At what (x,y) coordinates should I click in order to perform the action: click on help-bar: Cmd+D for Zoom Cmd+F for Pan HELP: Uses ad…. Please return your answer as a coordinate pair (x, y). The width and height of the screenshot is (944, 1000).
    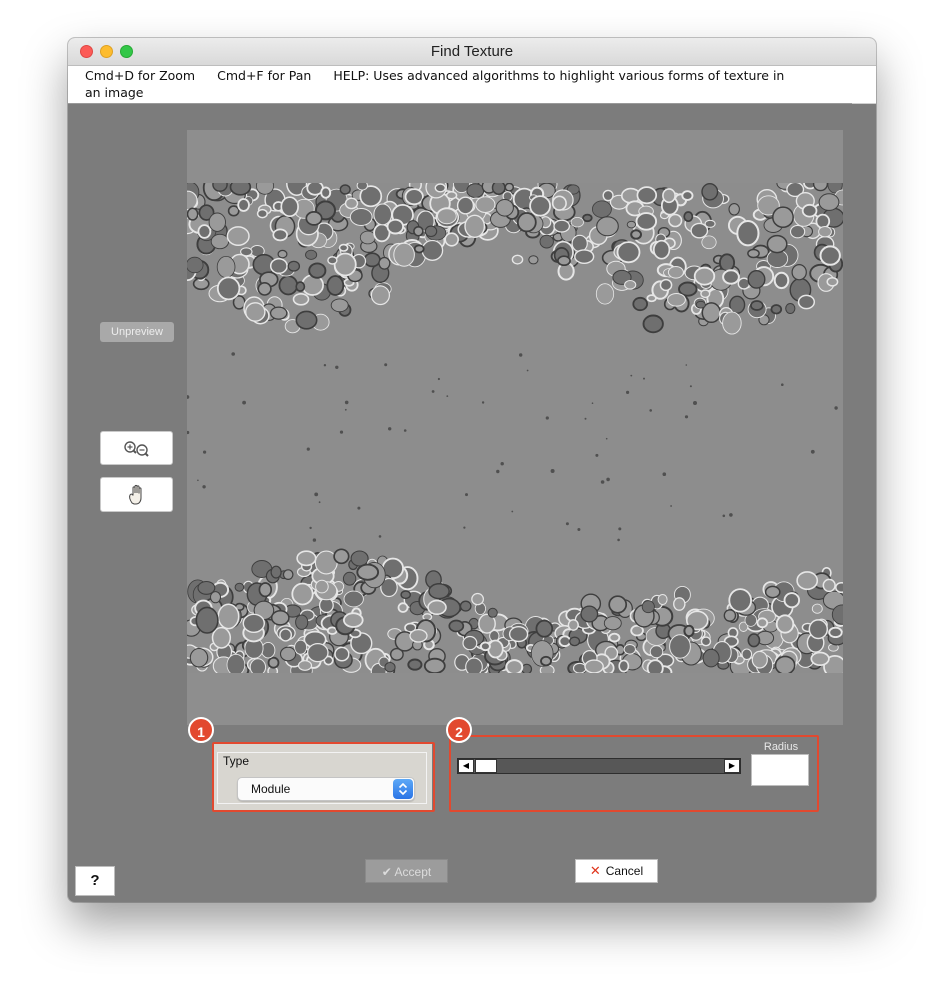
    Looking at the image, I should click on (472, 85).